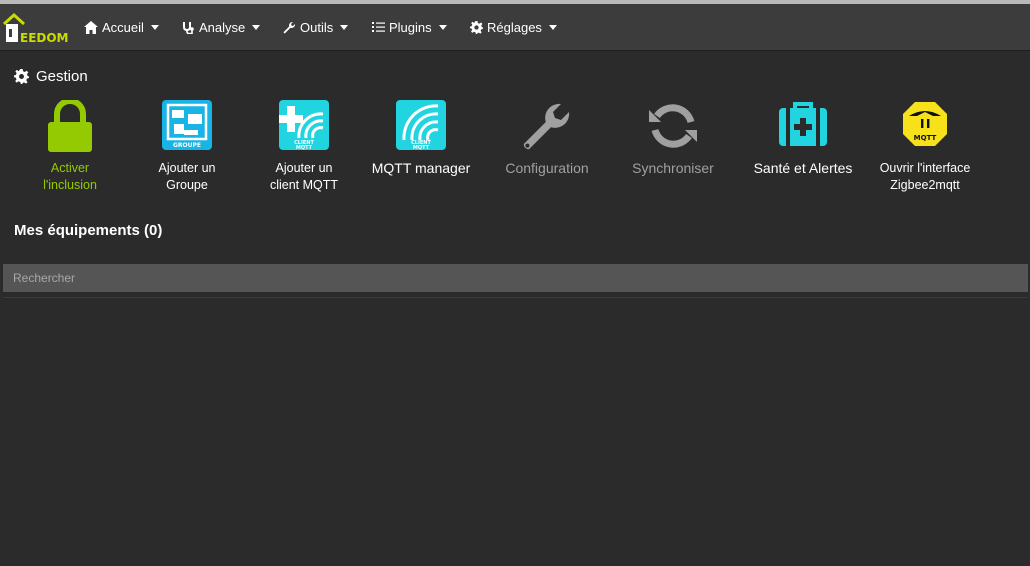 Image resolution: width=1030 pixels, height=566 pixels. What do you see at coordinates (62, 76) in the screenshot?
I see `gestion-title-text: Gestion` at bounding box center [62, 76].